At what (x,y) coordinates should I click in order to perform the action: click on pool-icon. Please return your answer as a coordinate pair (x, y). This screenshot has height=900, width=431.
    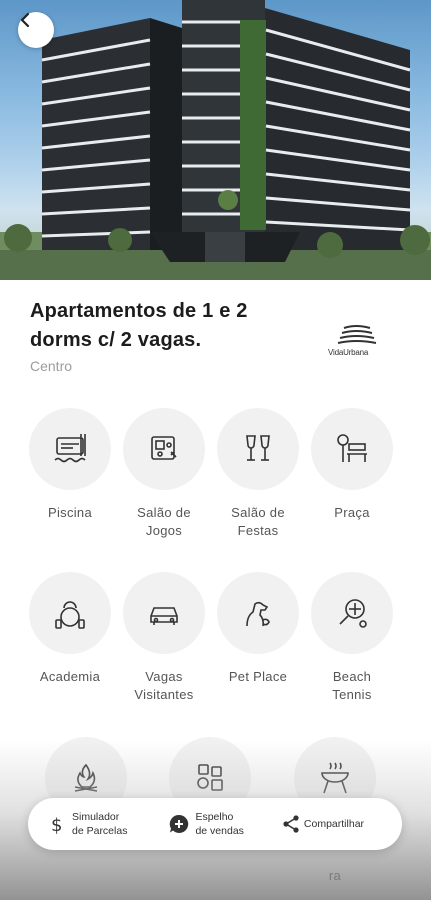
    Looking at the image, I should click on (70, 448).